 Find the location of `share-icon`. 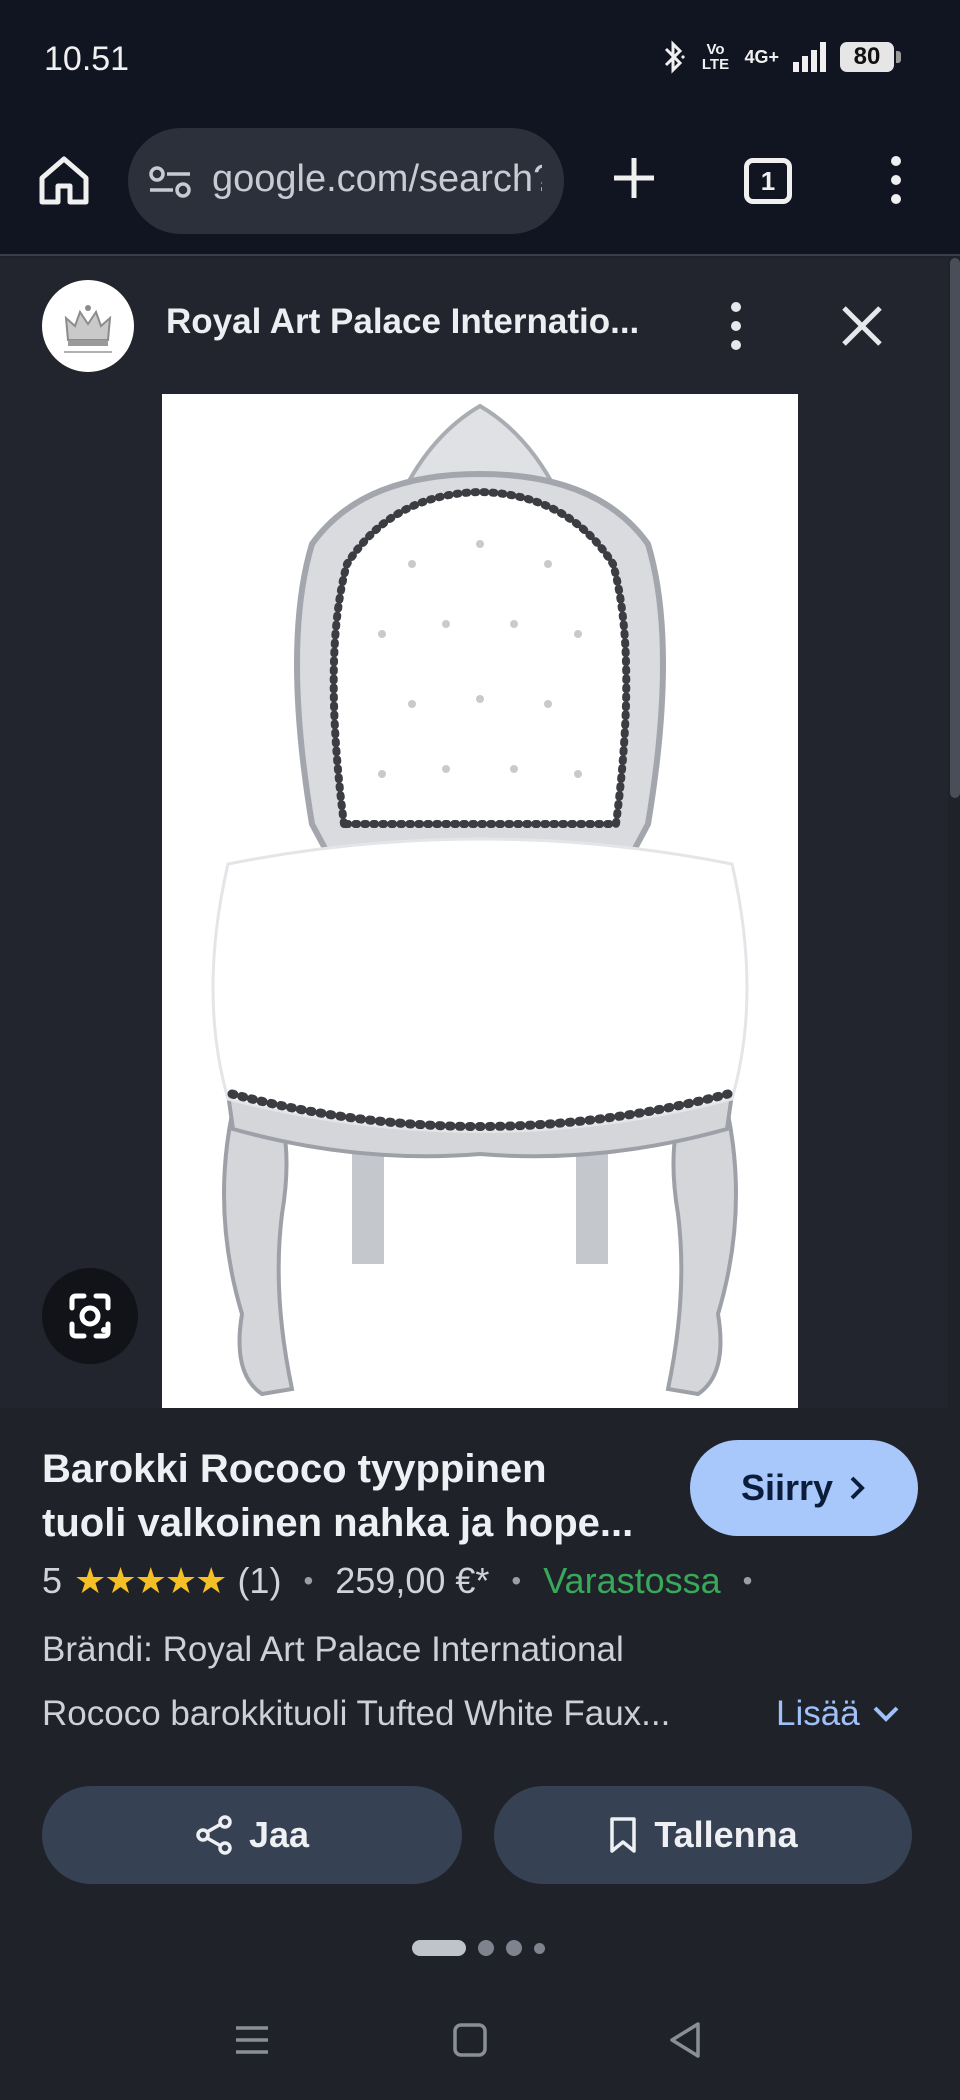

share-icon is located at coordinates (214, 1835).